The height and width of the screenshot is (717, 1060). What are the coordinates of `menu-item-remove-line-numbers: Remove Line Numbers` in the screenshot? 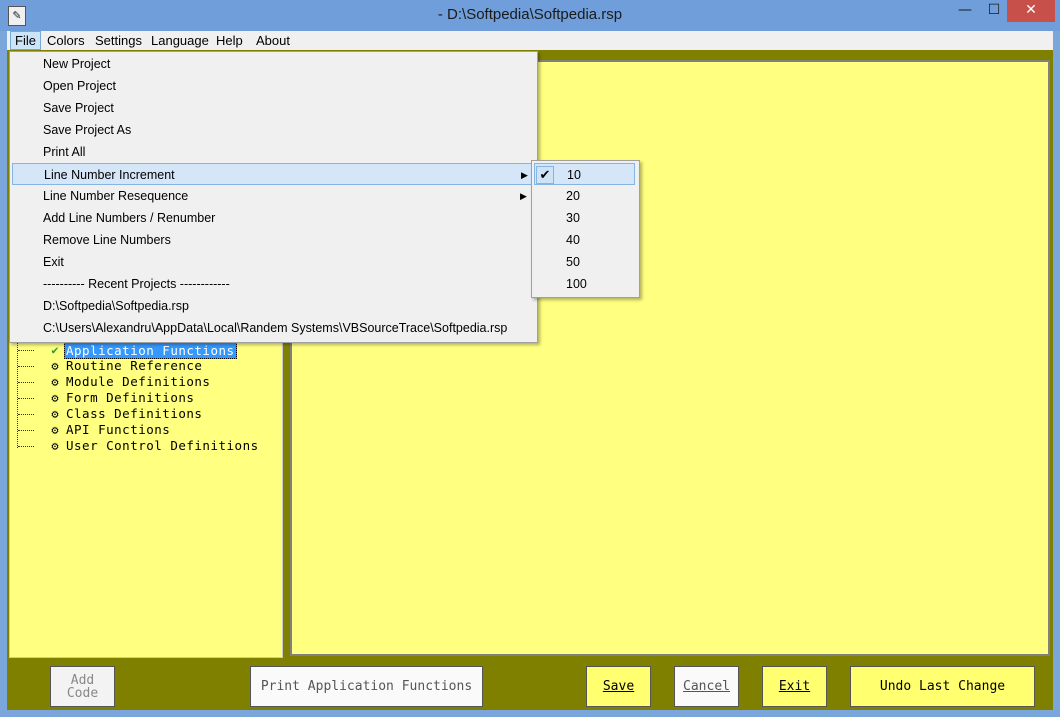 It's located at (272, 240).